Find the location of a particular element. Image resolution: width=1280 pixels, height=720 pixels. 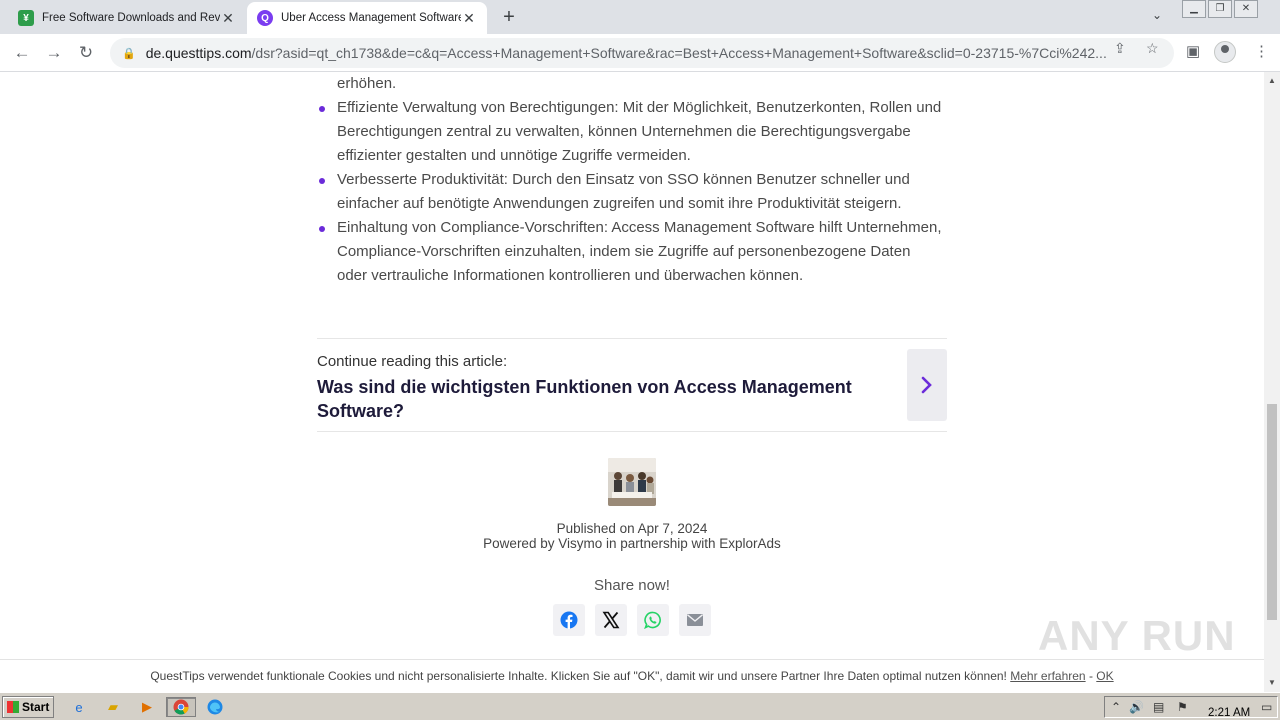

tab-access-management: Q Über Access Management Software ✕ is located at coordinates (367, 18).